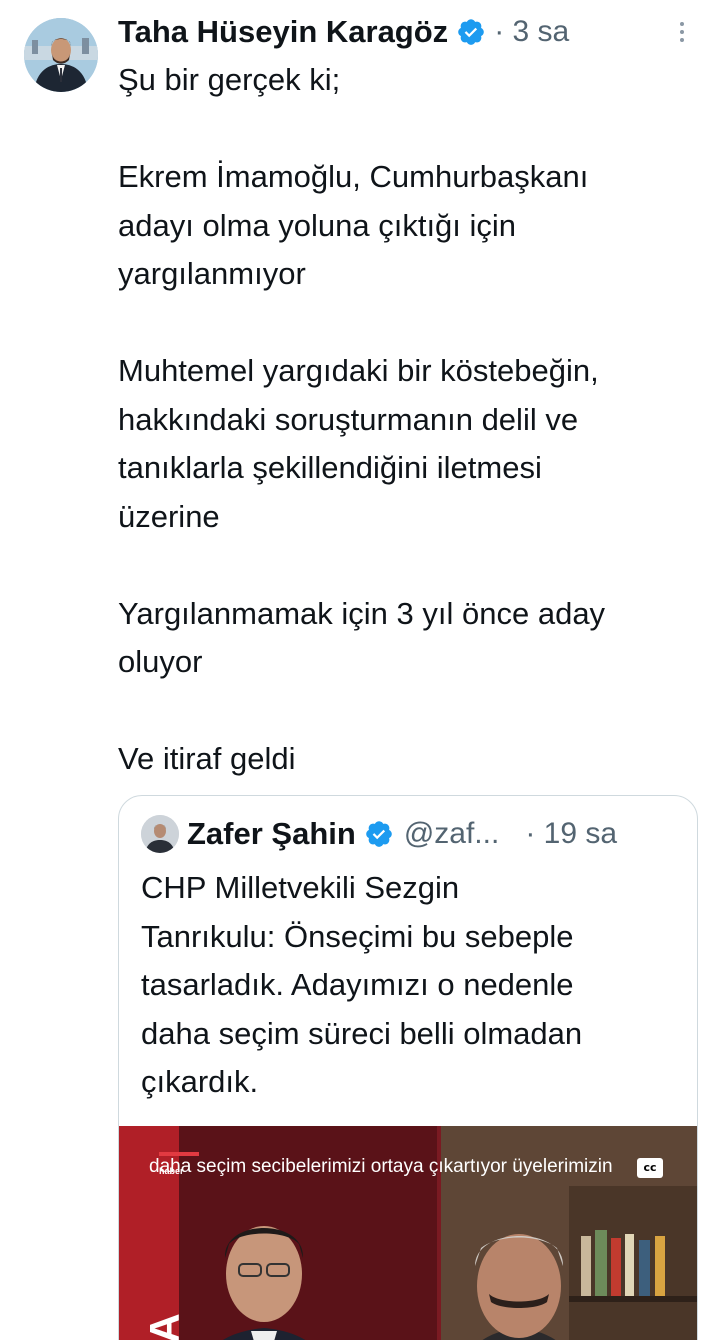 The height and width of the screenshot is (1340, 720). I want to click on quoted-line: daha seçim süreci belli olmadan, so click(362, 1033).